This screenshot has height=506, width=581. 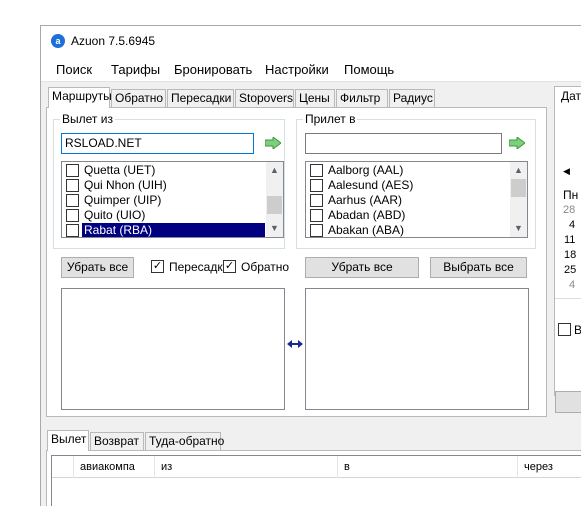 What do you see at coordinates (571, 195) in the screenshot?
I see `calendar-weekday: Пн` at bounding box center [571, 195].